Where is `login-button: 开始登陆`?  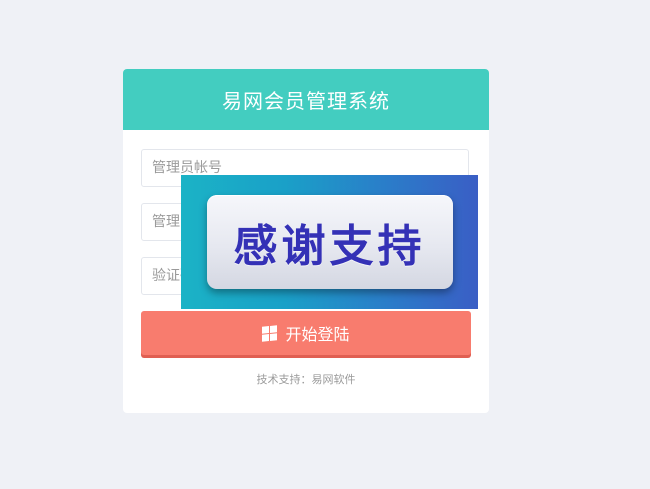 login-button: 开始登陆 is located at coordinates (306, 333).